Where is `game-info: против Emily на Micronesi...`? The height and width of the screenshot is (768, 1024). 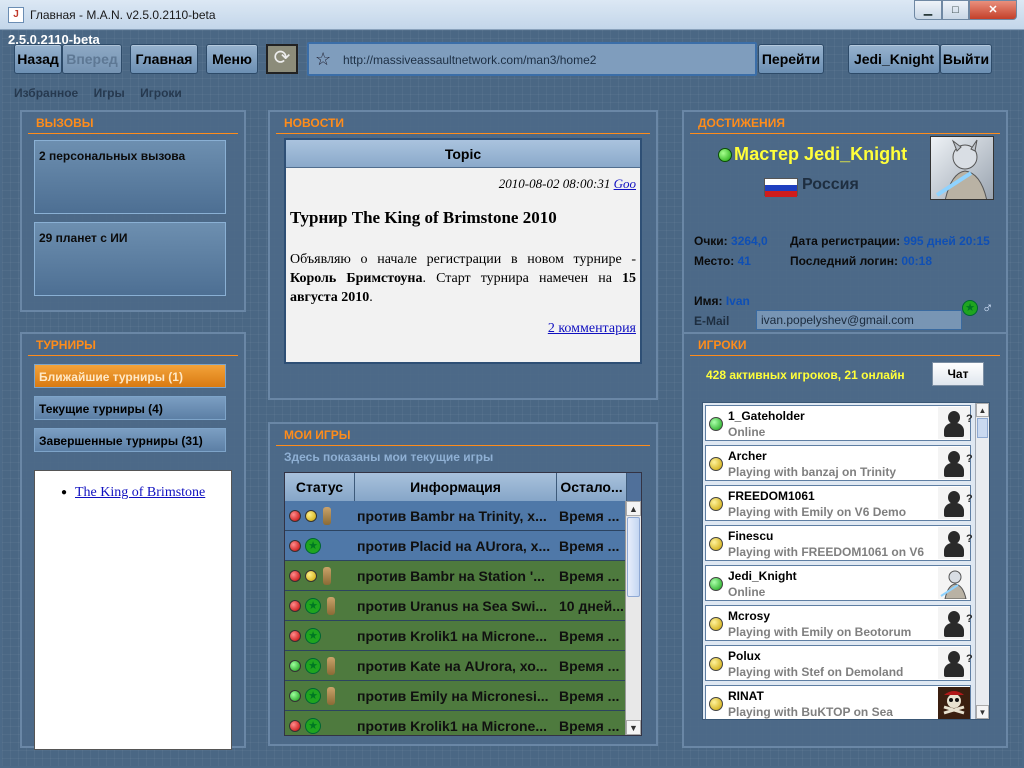
game-info: против Emily на Micronesi... is located at coordinates (453, 696).